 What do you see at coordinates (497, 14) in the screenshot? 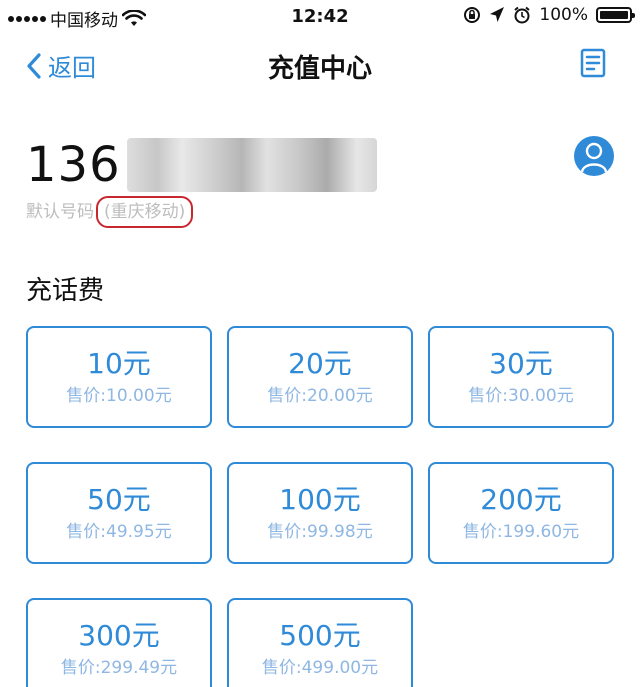
I see `location-arrow-icon` at bounding box center [497, 14].